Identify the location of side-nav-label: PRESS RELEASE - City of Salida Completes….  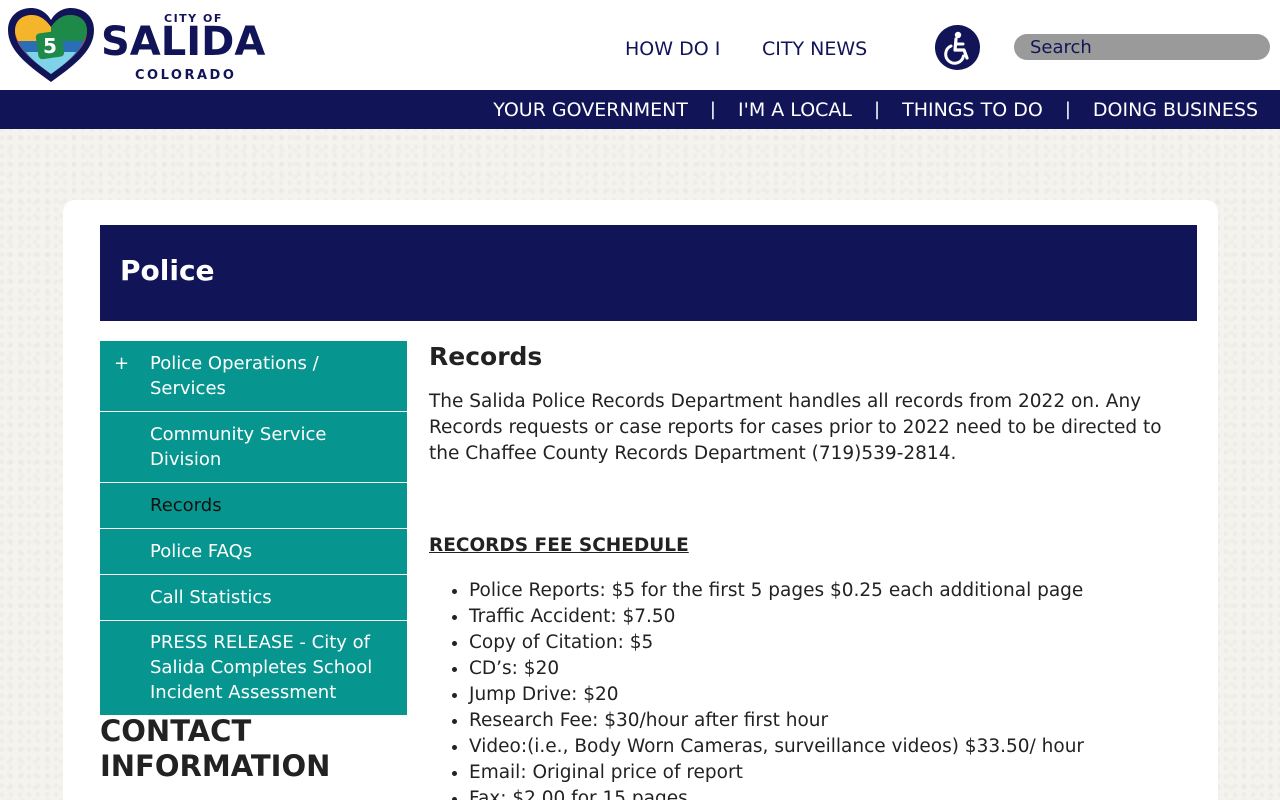
(261, 667).